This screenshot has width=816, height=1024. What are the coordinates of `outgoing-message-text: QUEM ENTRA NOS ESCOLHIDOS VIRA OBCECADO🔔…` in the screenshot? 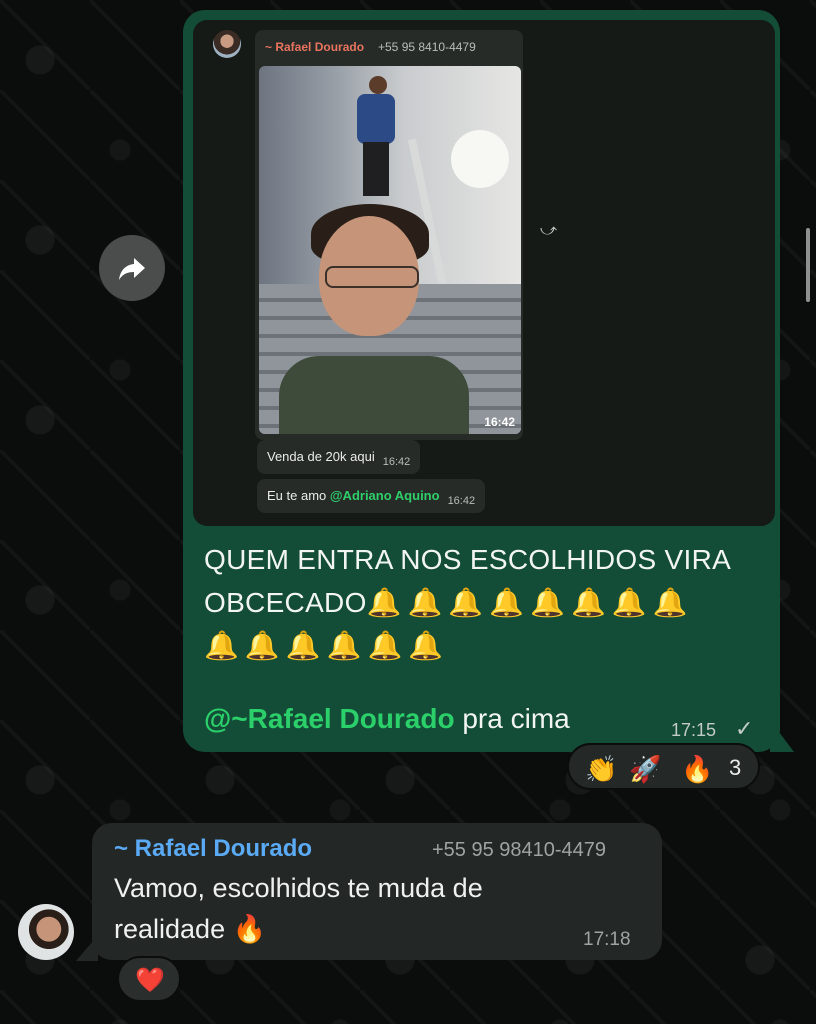 It's located at (489, 602).